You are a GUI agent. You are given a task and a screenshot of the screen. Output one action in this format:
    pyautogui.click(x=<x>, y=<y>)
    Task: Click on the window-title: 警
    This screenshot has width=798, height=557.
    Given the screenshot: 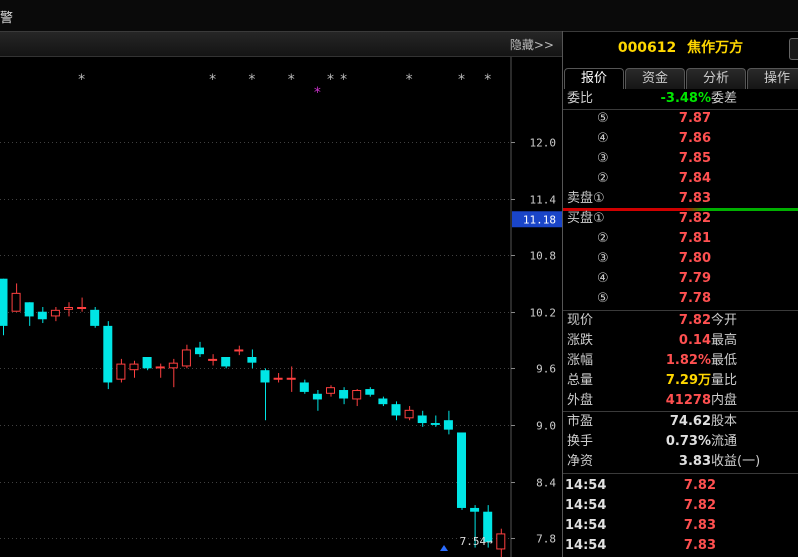 What is the action you would take?
    pyautogui.click(x=7, y=18)
    